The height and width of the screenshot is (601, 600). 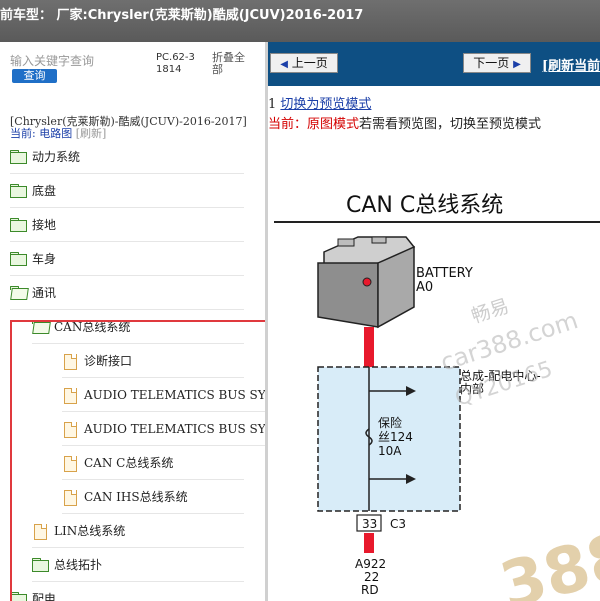 What do you see at coordinates (571, 64) in the screenshot?
I see `refresh-current-link: [刷新当前` at bounding box center [571, 64].